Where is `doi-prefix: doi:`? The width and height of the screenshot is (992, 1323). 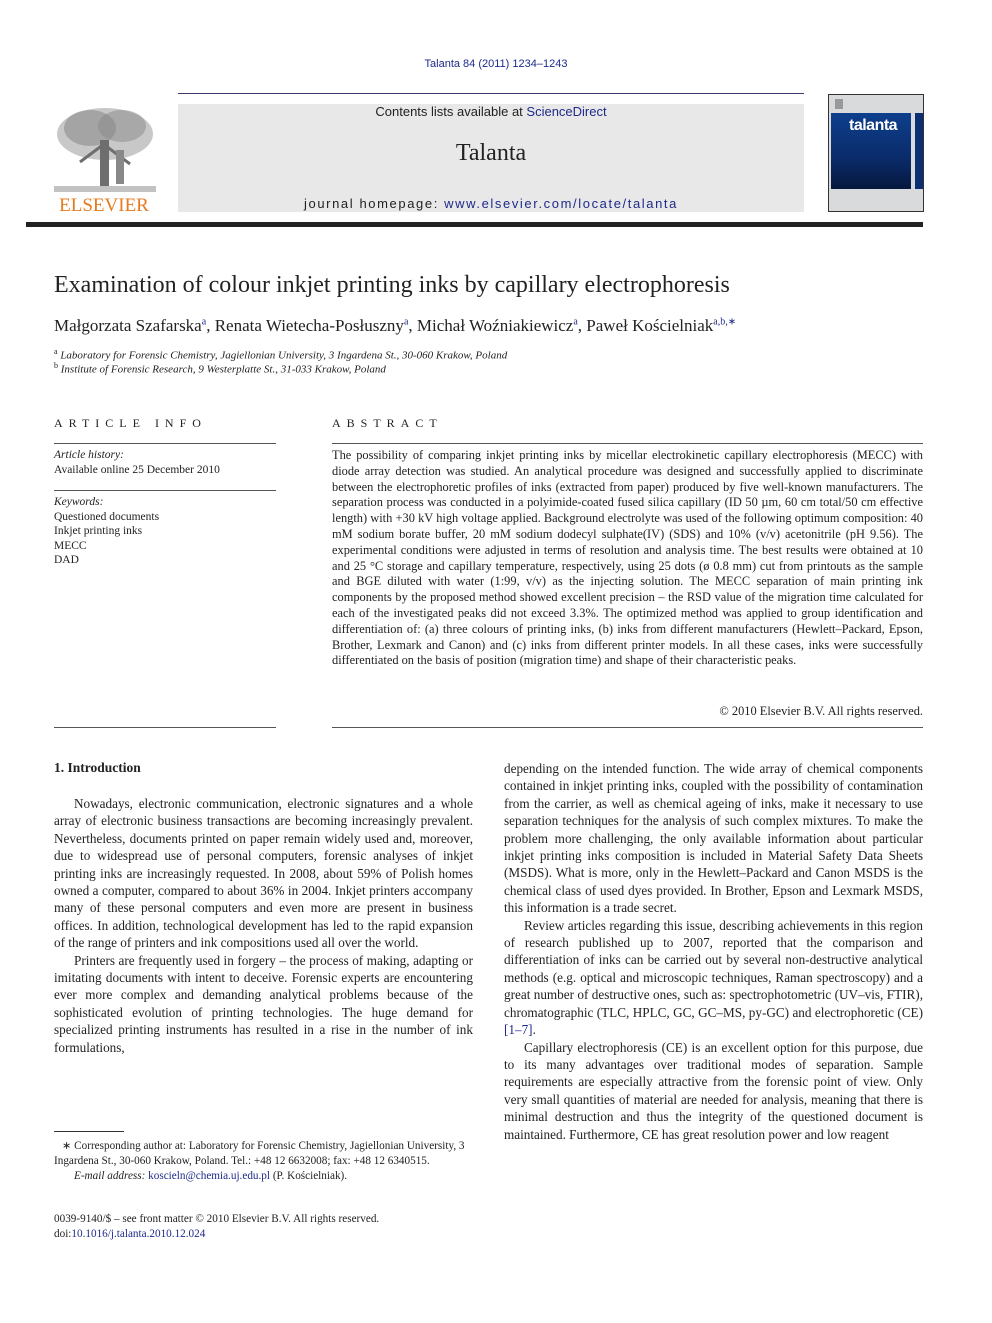
doi-prefix: doi: is located at coordinates (63, 1234).